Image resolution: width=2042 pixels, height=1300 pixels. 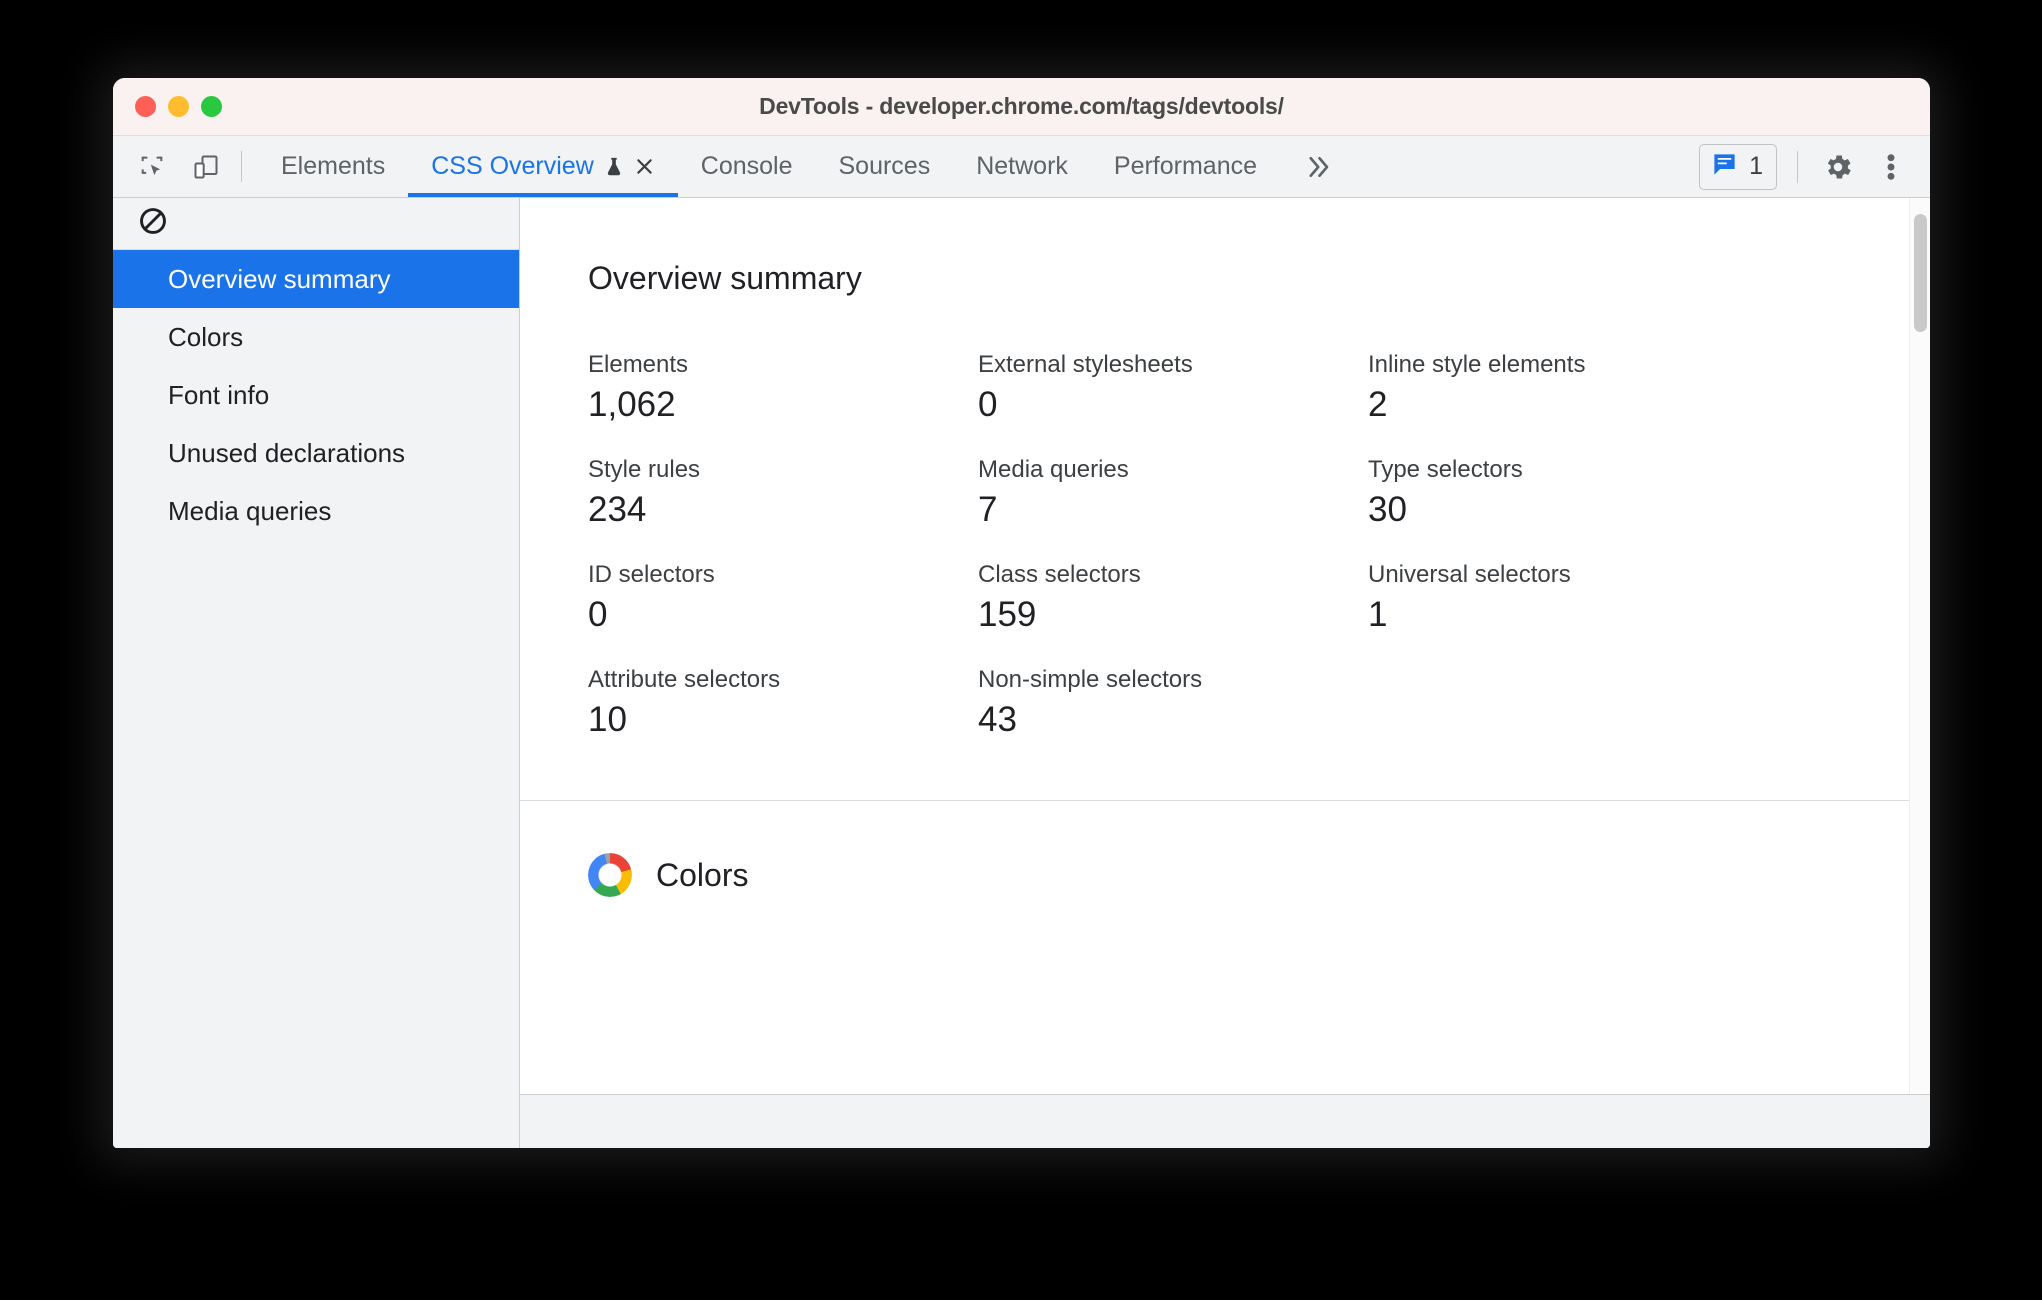 I want to click on toolbar-left-icons, so click(x=177, y=166).